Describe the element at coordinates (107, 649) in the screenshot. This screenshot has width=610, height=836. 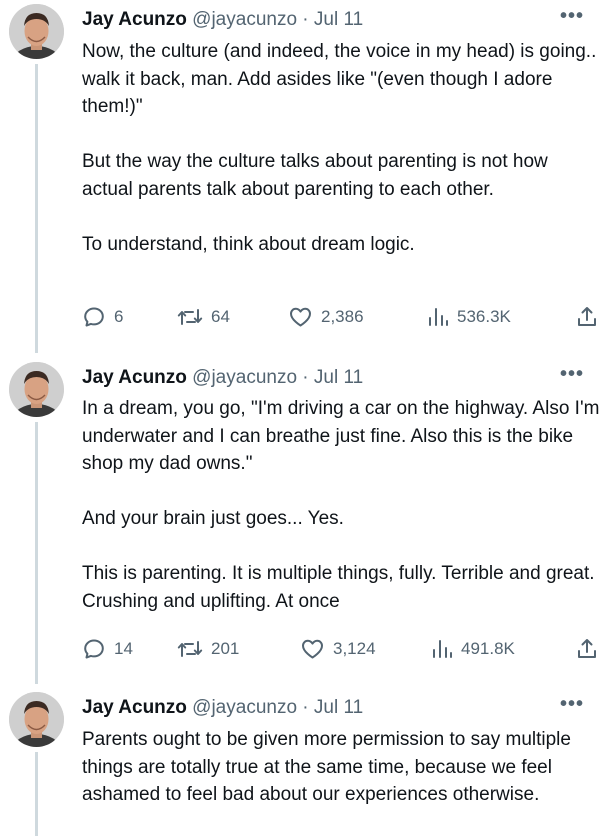
I see `reply-button: 14` at that location.